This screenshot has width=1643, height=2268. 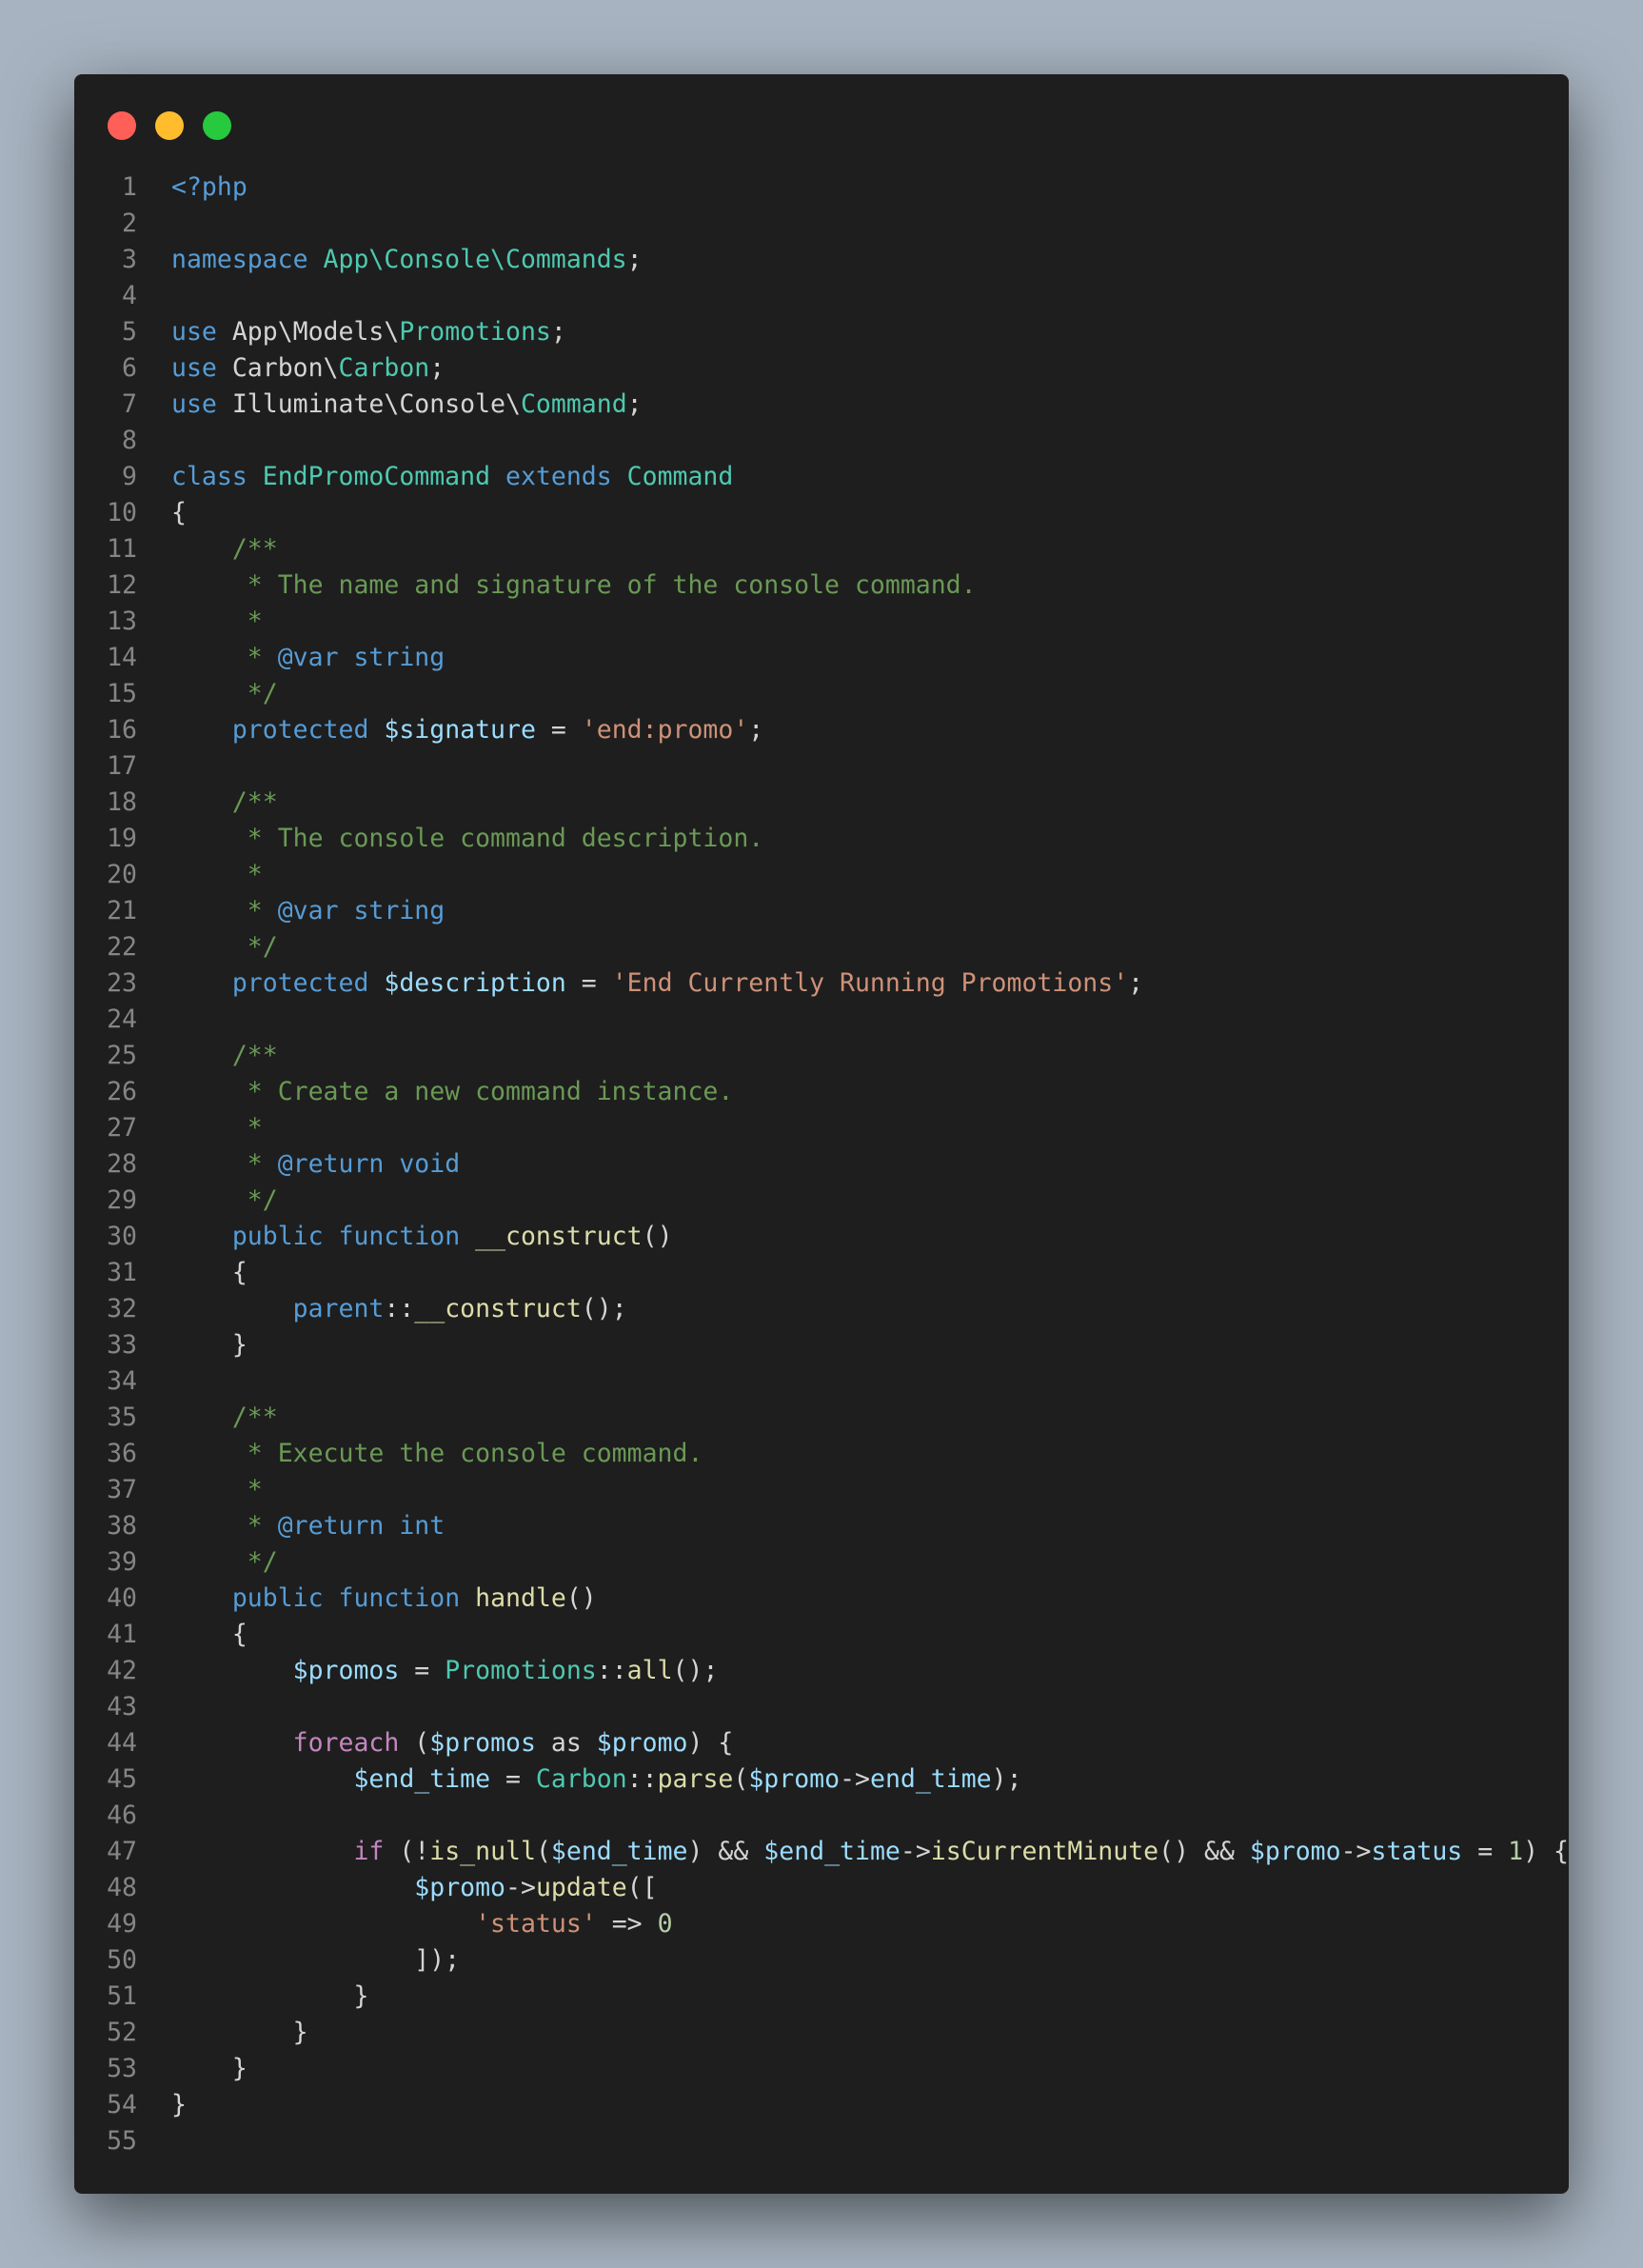 I want to click on code-token: =>, so click(x=627, y=1924).